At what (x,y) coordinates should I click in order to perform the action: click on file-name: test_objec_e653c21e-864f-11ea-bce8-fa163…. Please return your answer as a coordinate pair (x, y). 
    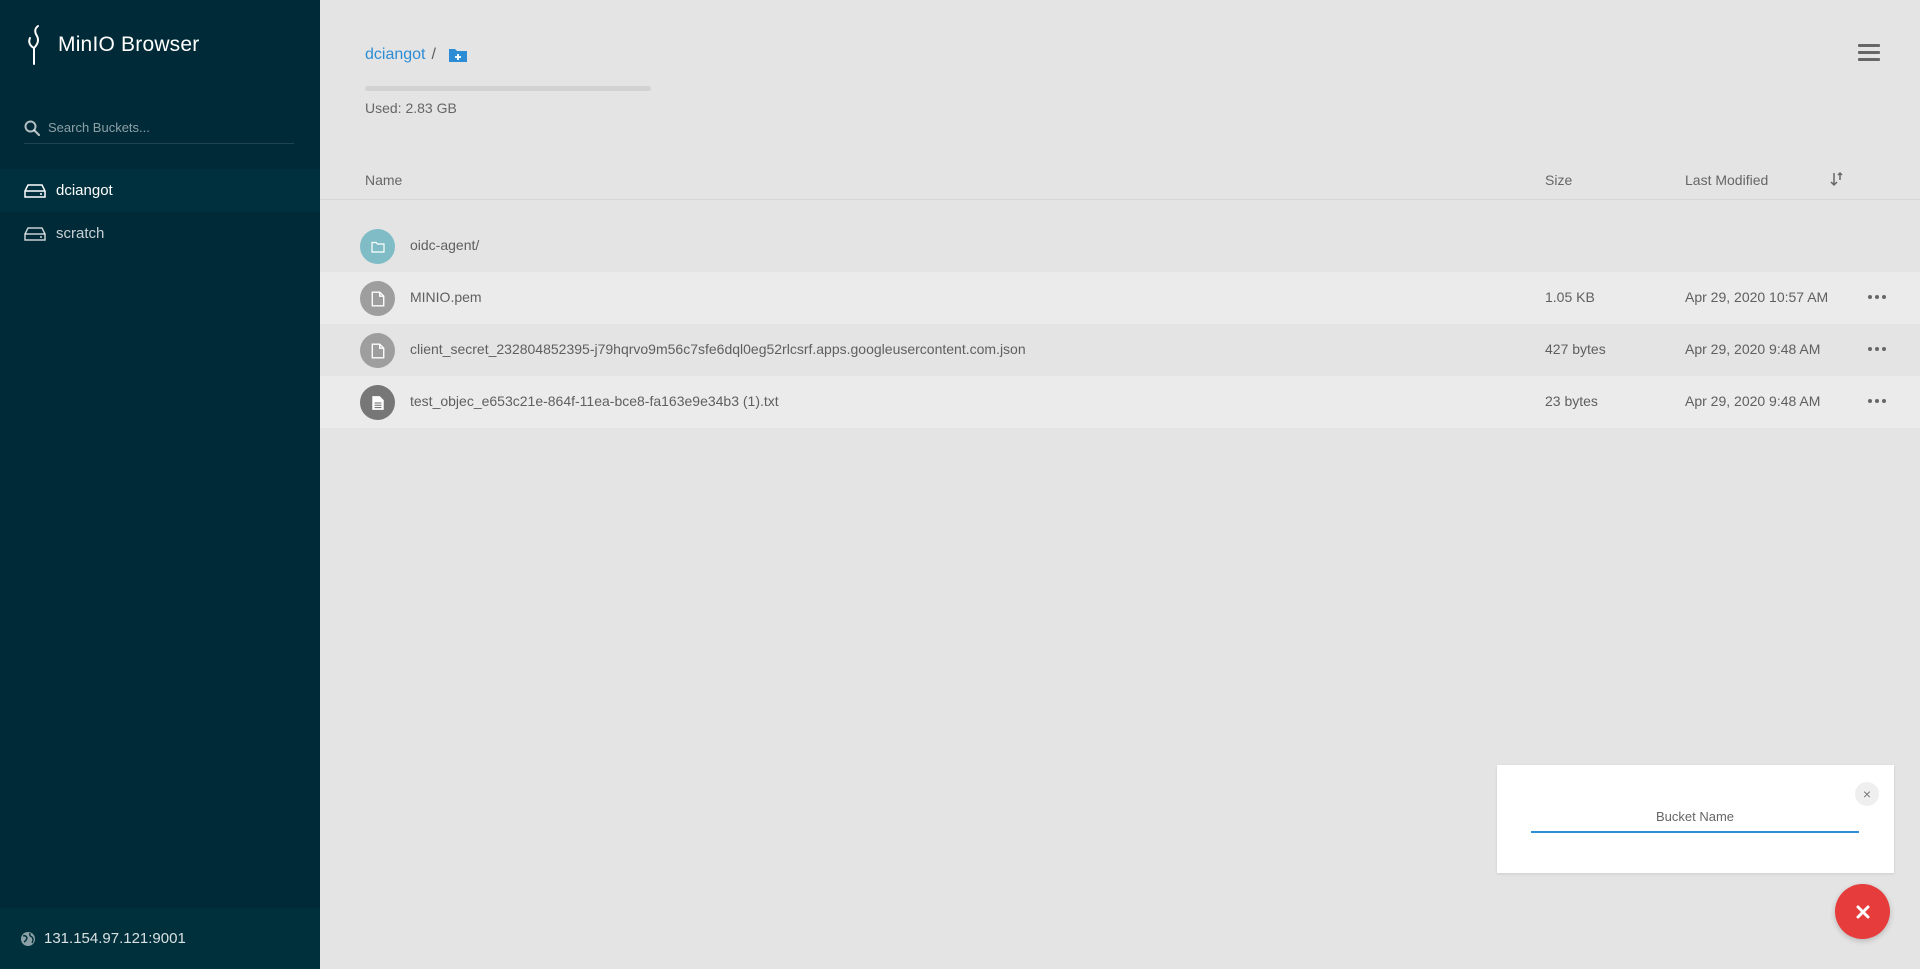
    Looking at the image, I should click on (594, 401).